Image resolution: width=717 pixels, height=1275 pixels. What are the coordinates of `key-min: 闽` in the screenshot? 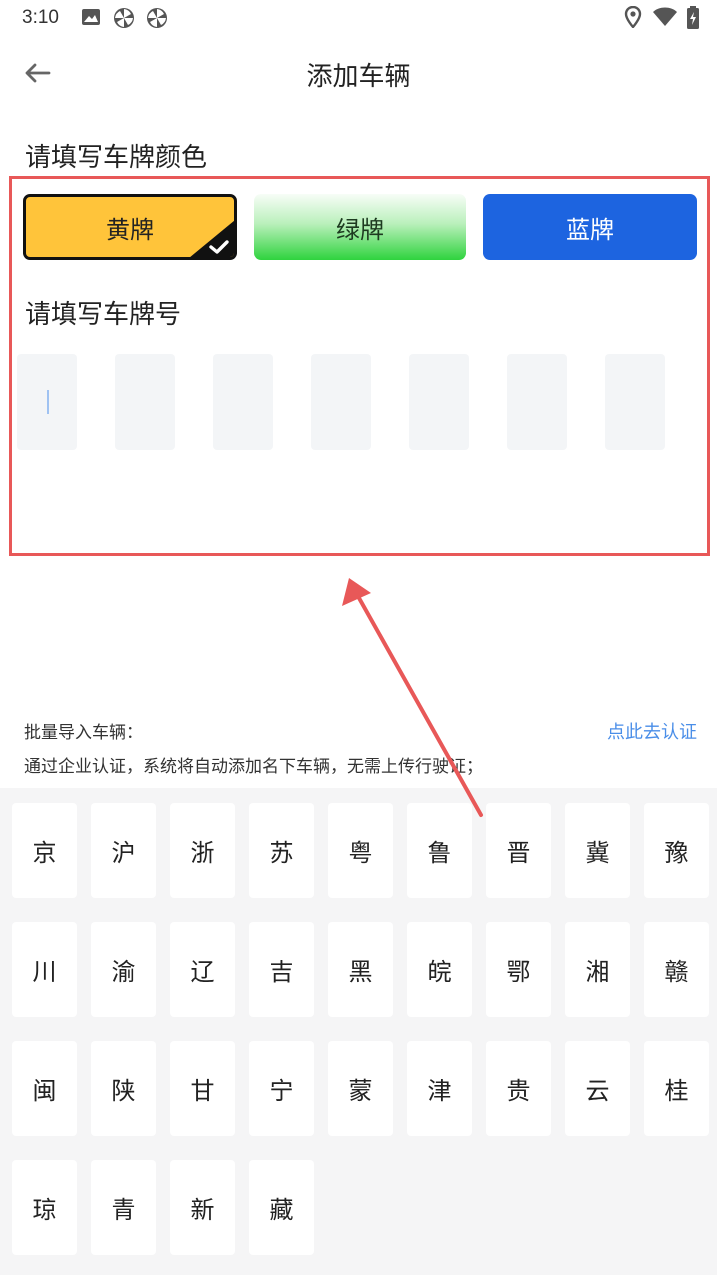 It's located at (44, 1088).